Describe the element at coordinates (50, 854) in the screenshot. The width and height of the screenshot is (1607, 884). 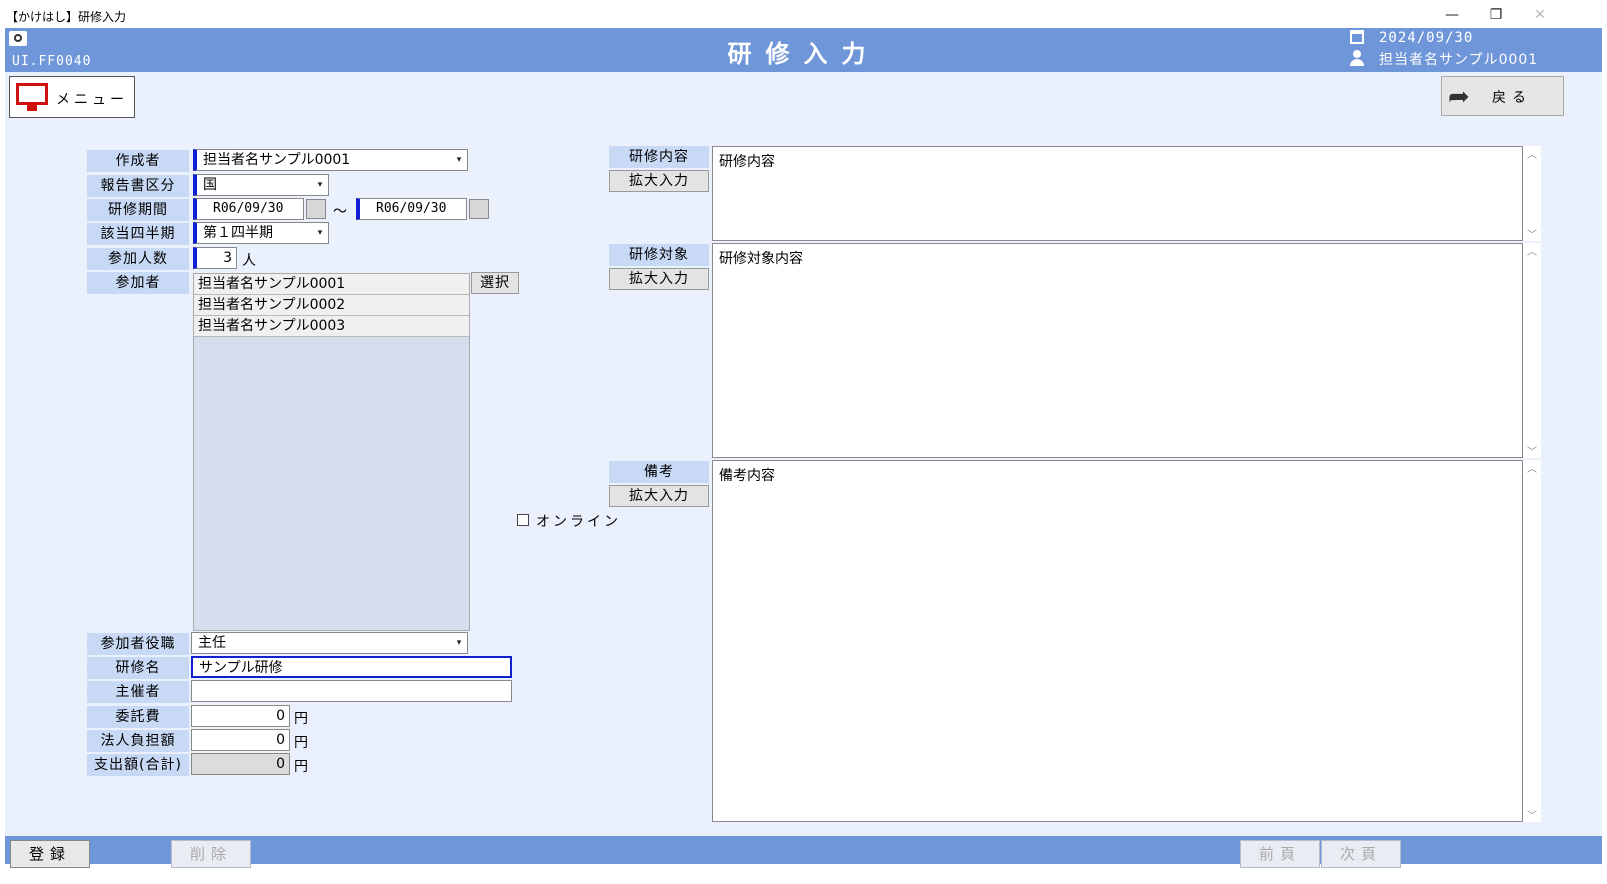
I see `register-button: 登録` at that location.